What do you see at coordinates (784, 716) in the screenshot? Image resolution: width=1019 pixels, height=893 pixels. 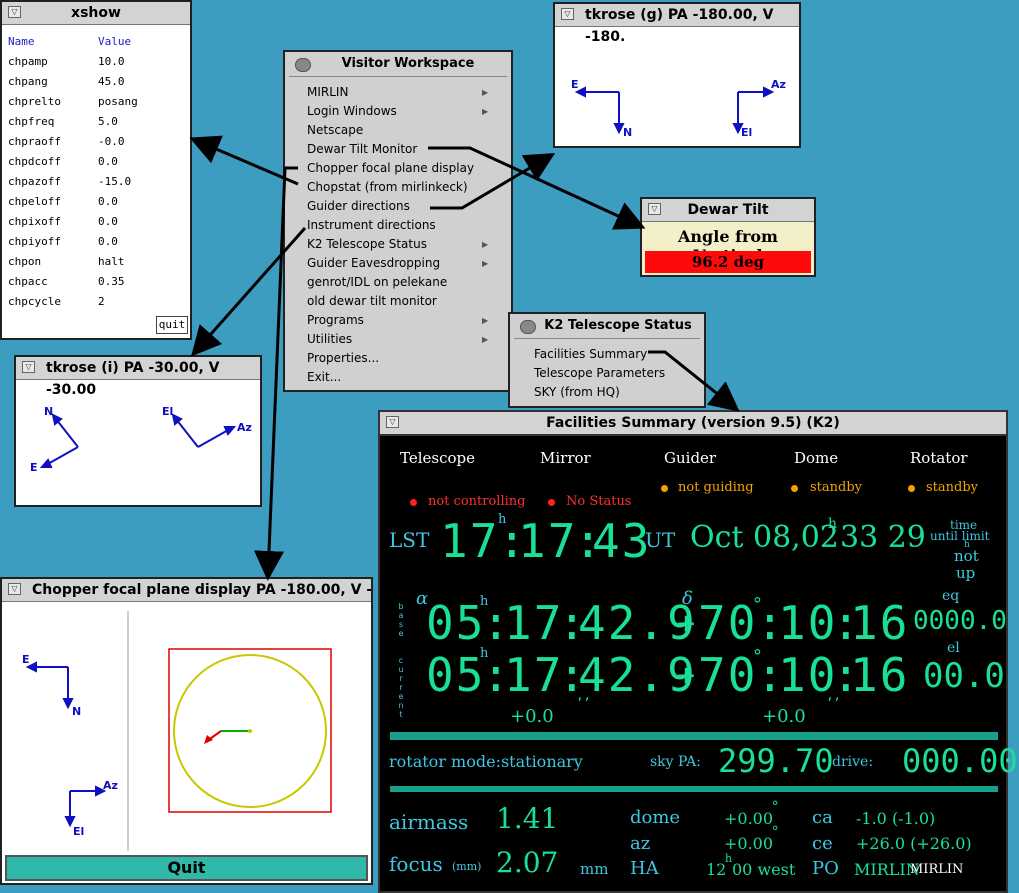 I see `dec-offset: +0.0` at bounding box center [784, 716].